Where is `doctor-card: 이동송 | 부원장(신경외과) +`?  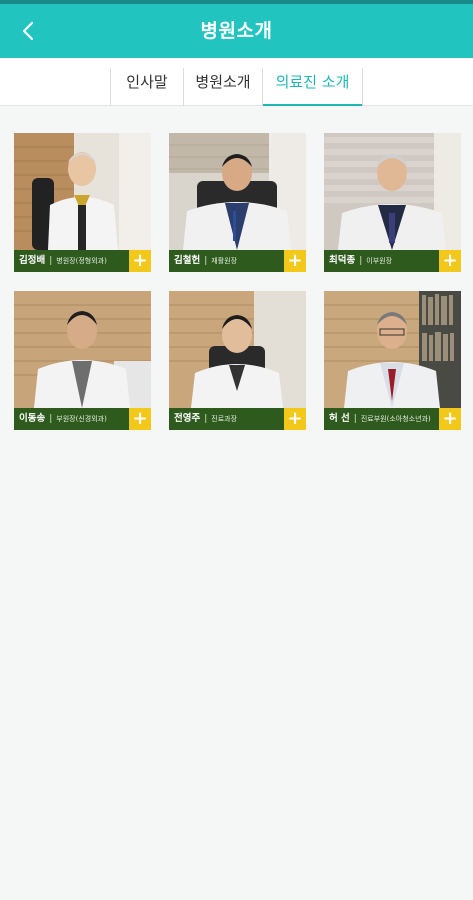
doctor-card: 이동송 | 부원장(신경외과) + is located at coordinates (82, 360).